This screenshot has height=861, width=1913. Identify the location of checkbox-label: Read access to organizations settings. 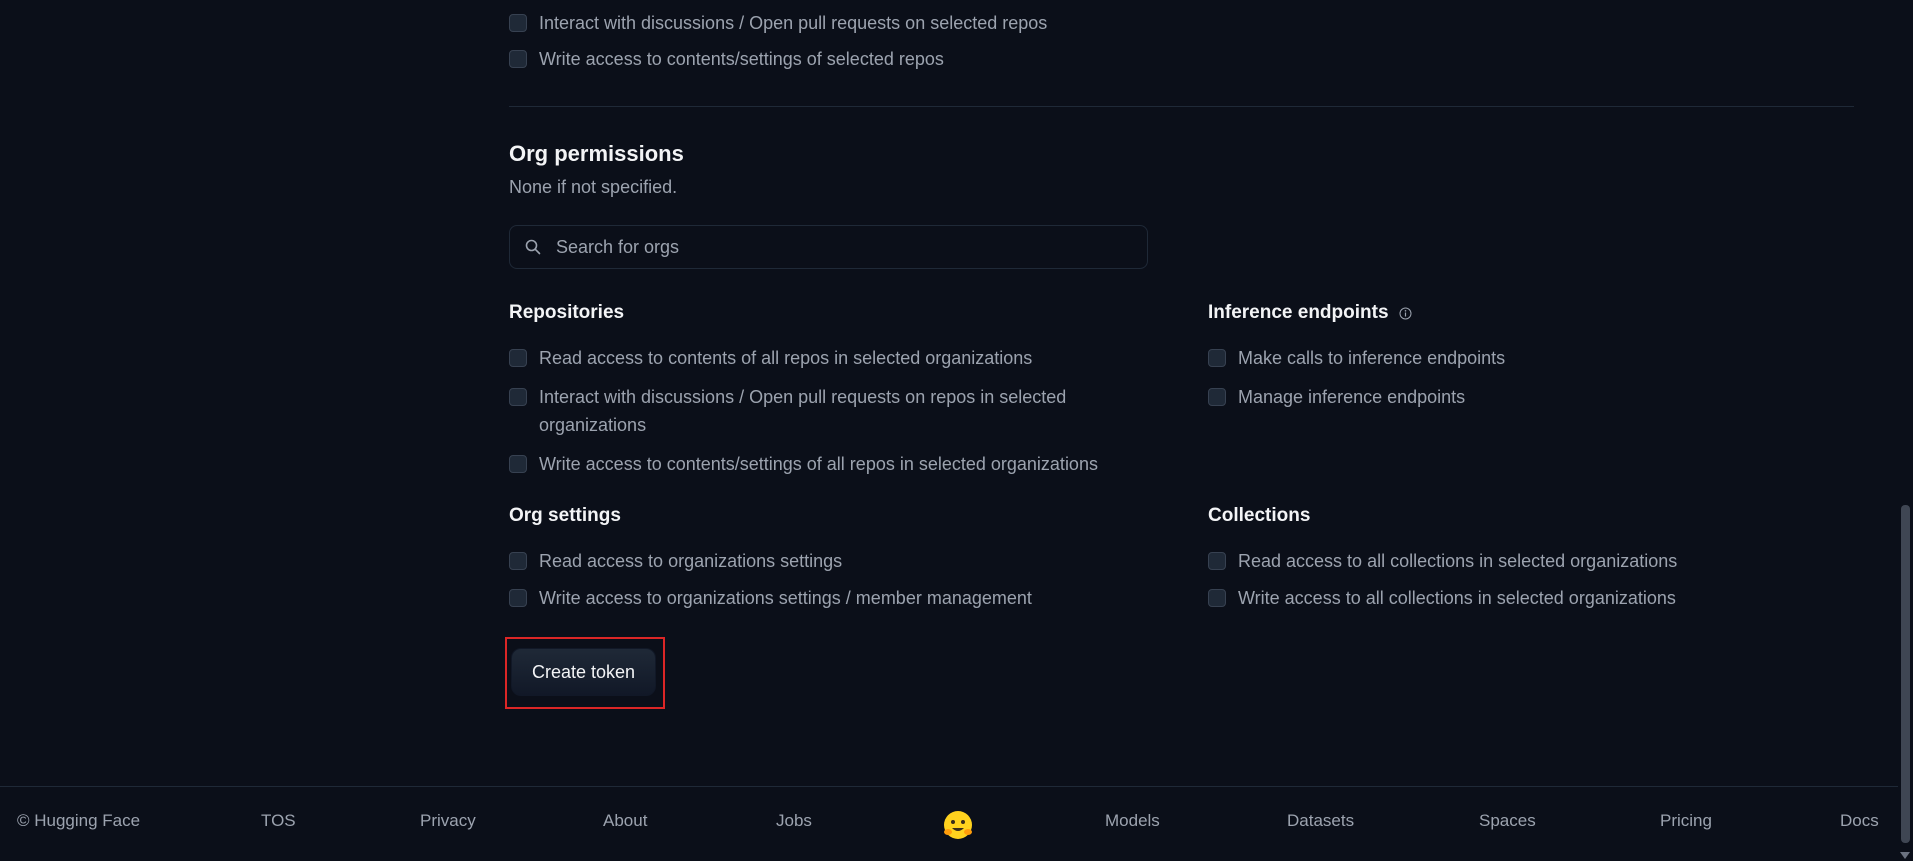
(691, 561).